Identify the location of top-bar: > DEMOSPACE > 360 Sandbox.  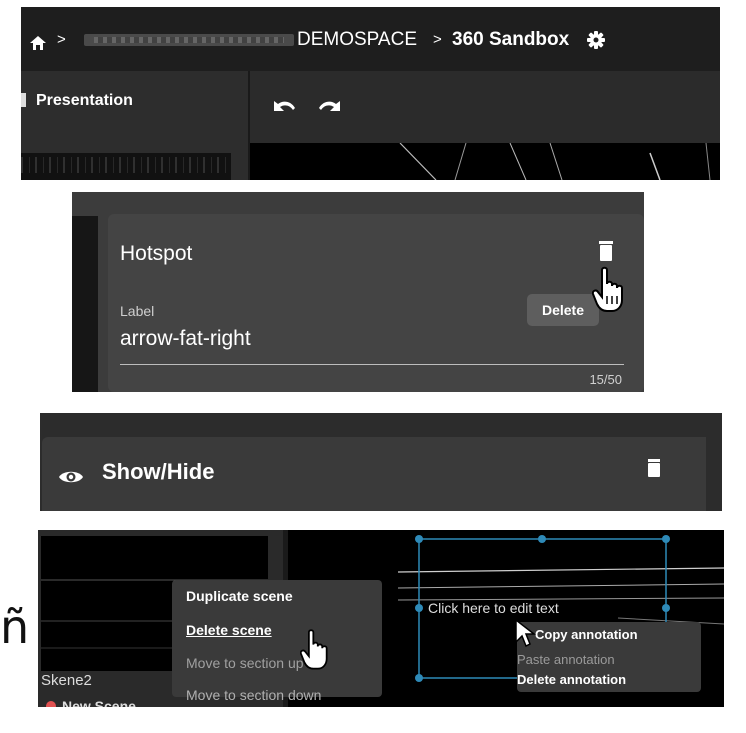
(370, 39).